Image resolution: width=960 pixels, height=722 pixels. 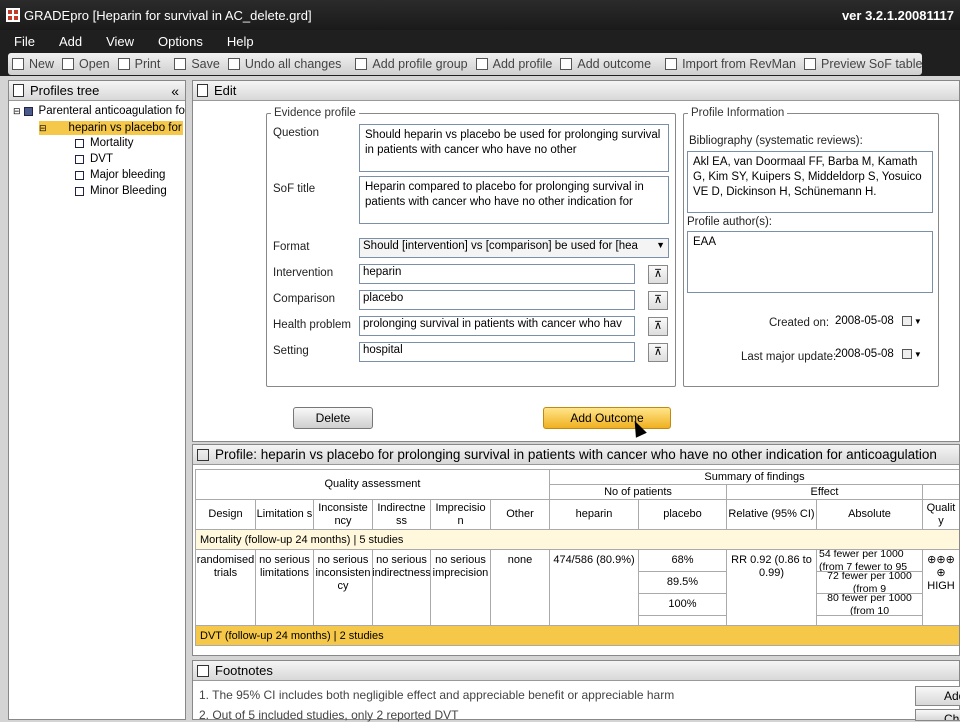 I want to click on created-on-datepicker: 2008-05-08 ▼, so click(x=878, y=321).